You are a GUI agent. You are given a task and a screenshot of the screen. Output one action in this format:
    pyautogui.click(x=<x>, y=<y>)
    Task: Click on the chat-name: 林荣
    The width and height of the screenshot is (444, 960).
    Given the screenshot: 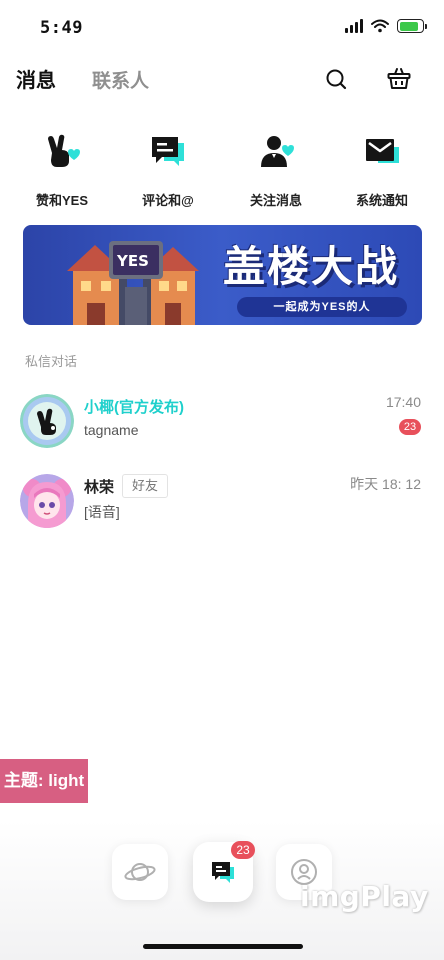 What is the action you would take?
    pyautogui.click(x=99, y=487)
    